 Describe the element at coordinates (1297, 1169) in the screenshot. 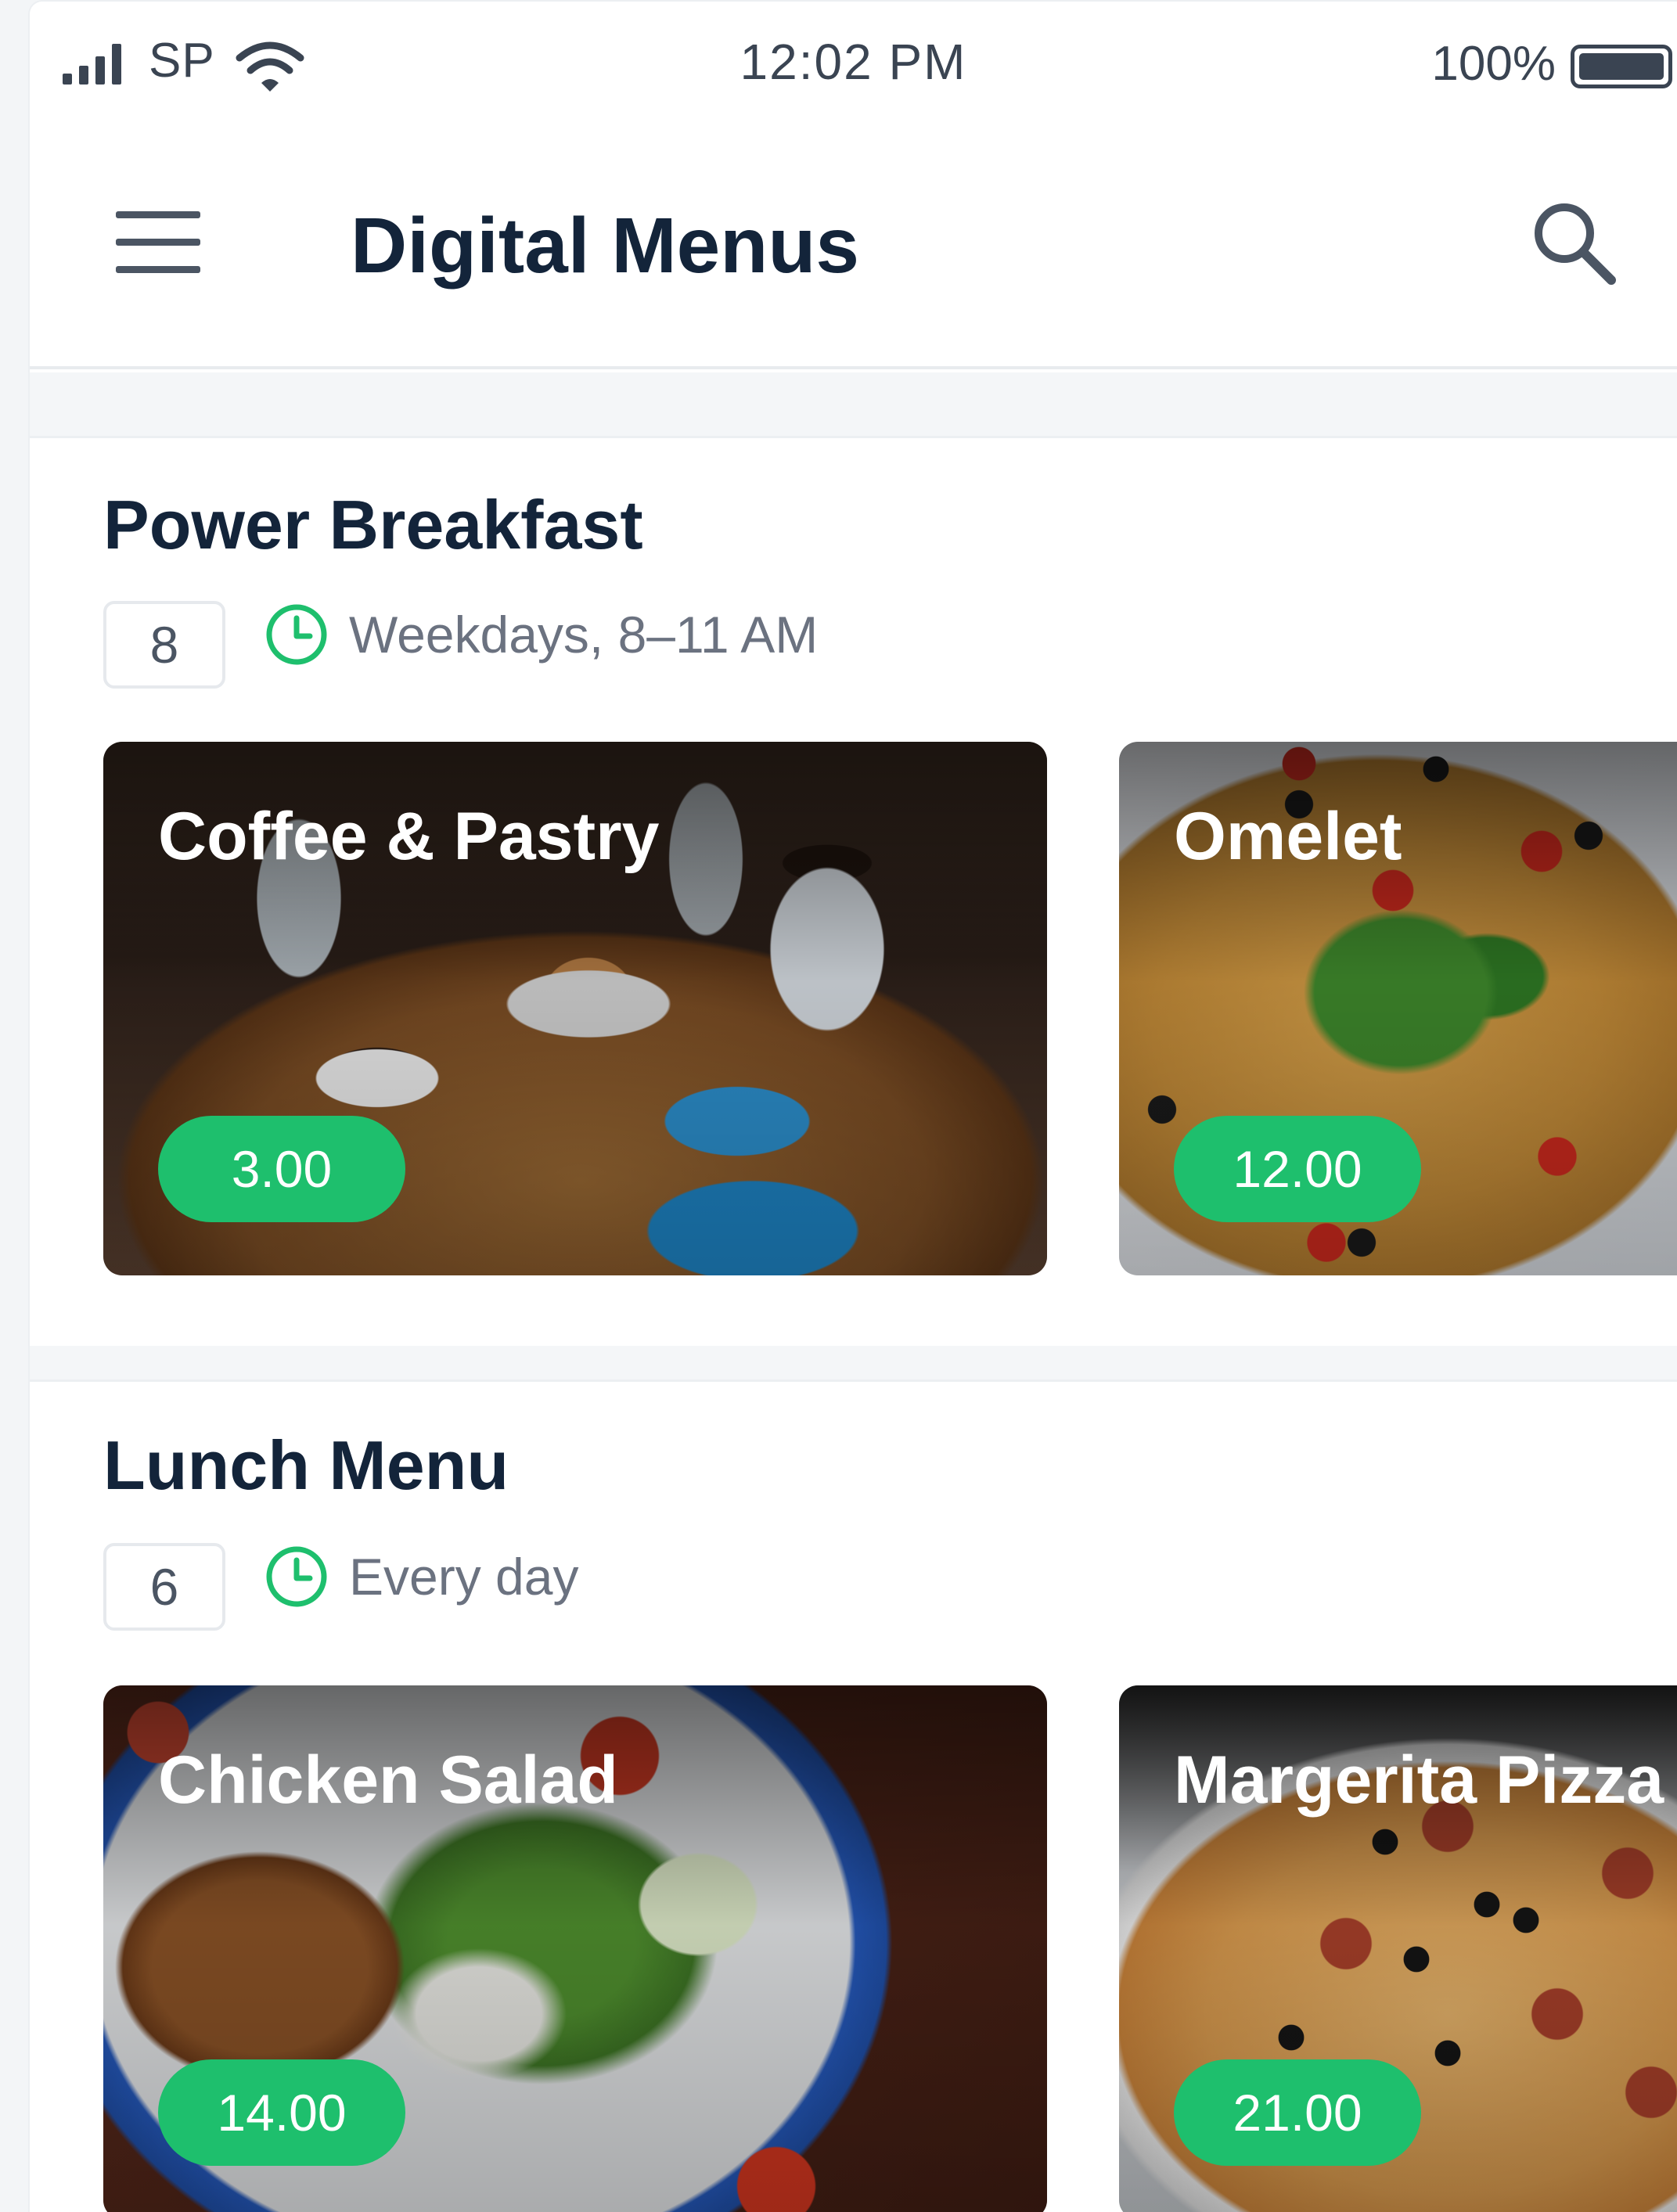

I see `price-badge: 12.00` at that location.